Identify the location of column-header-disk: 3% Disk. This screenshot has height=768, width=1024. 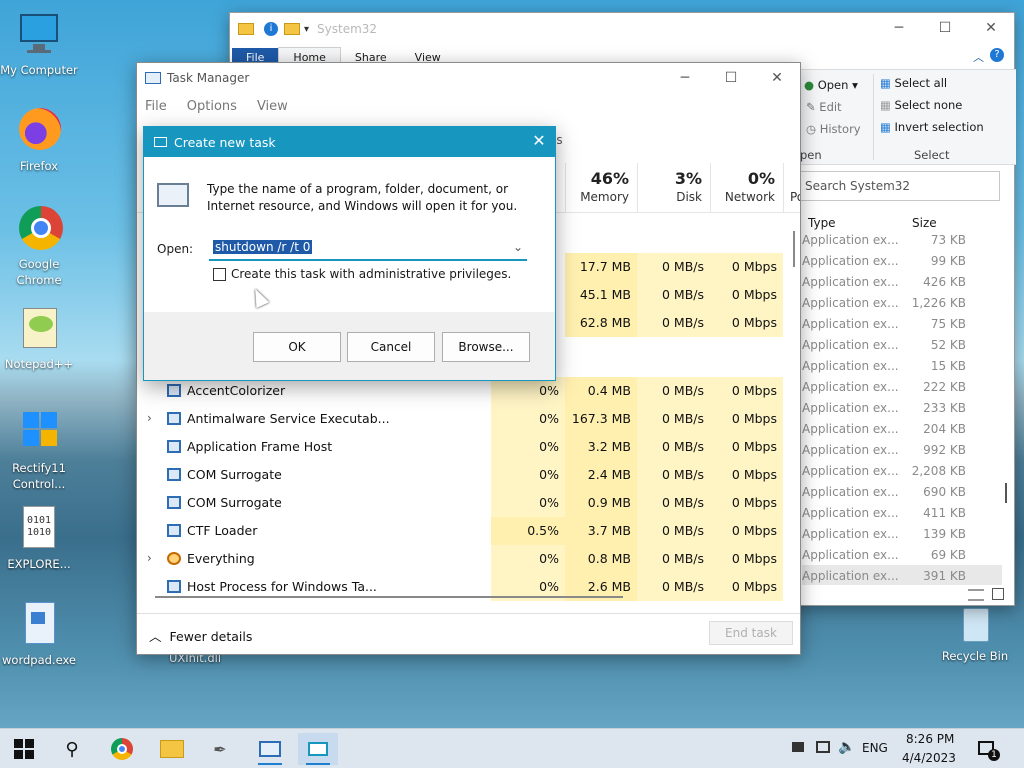
(673, 188).